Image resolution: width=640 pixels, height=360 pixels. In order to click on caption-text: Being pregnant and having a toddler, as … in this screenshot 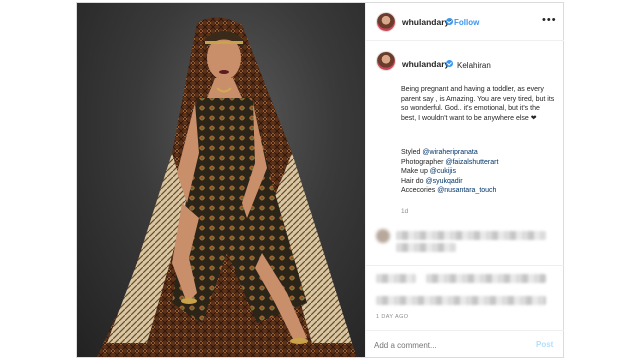, I will do `click(478, 104)`.